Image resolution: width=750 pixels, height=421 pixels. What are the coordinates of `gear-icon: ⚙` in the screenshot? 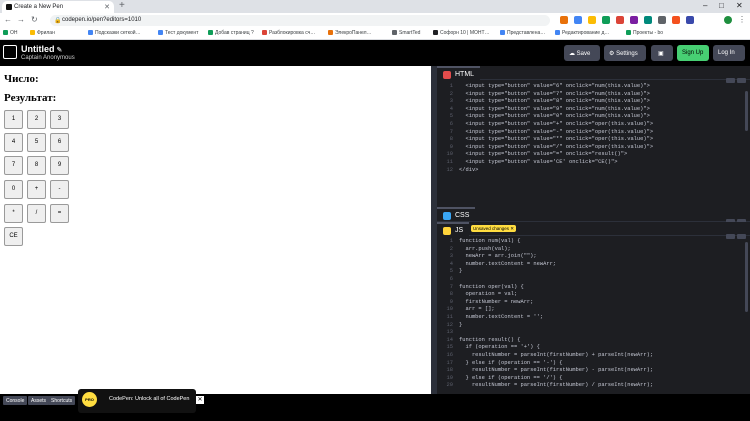 It's located at (612, 54).